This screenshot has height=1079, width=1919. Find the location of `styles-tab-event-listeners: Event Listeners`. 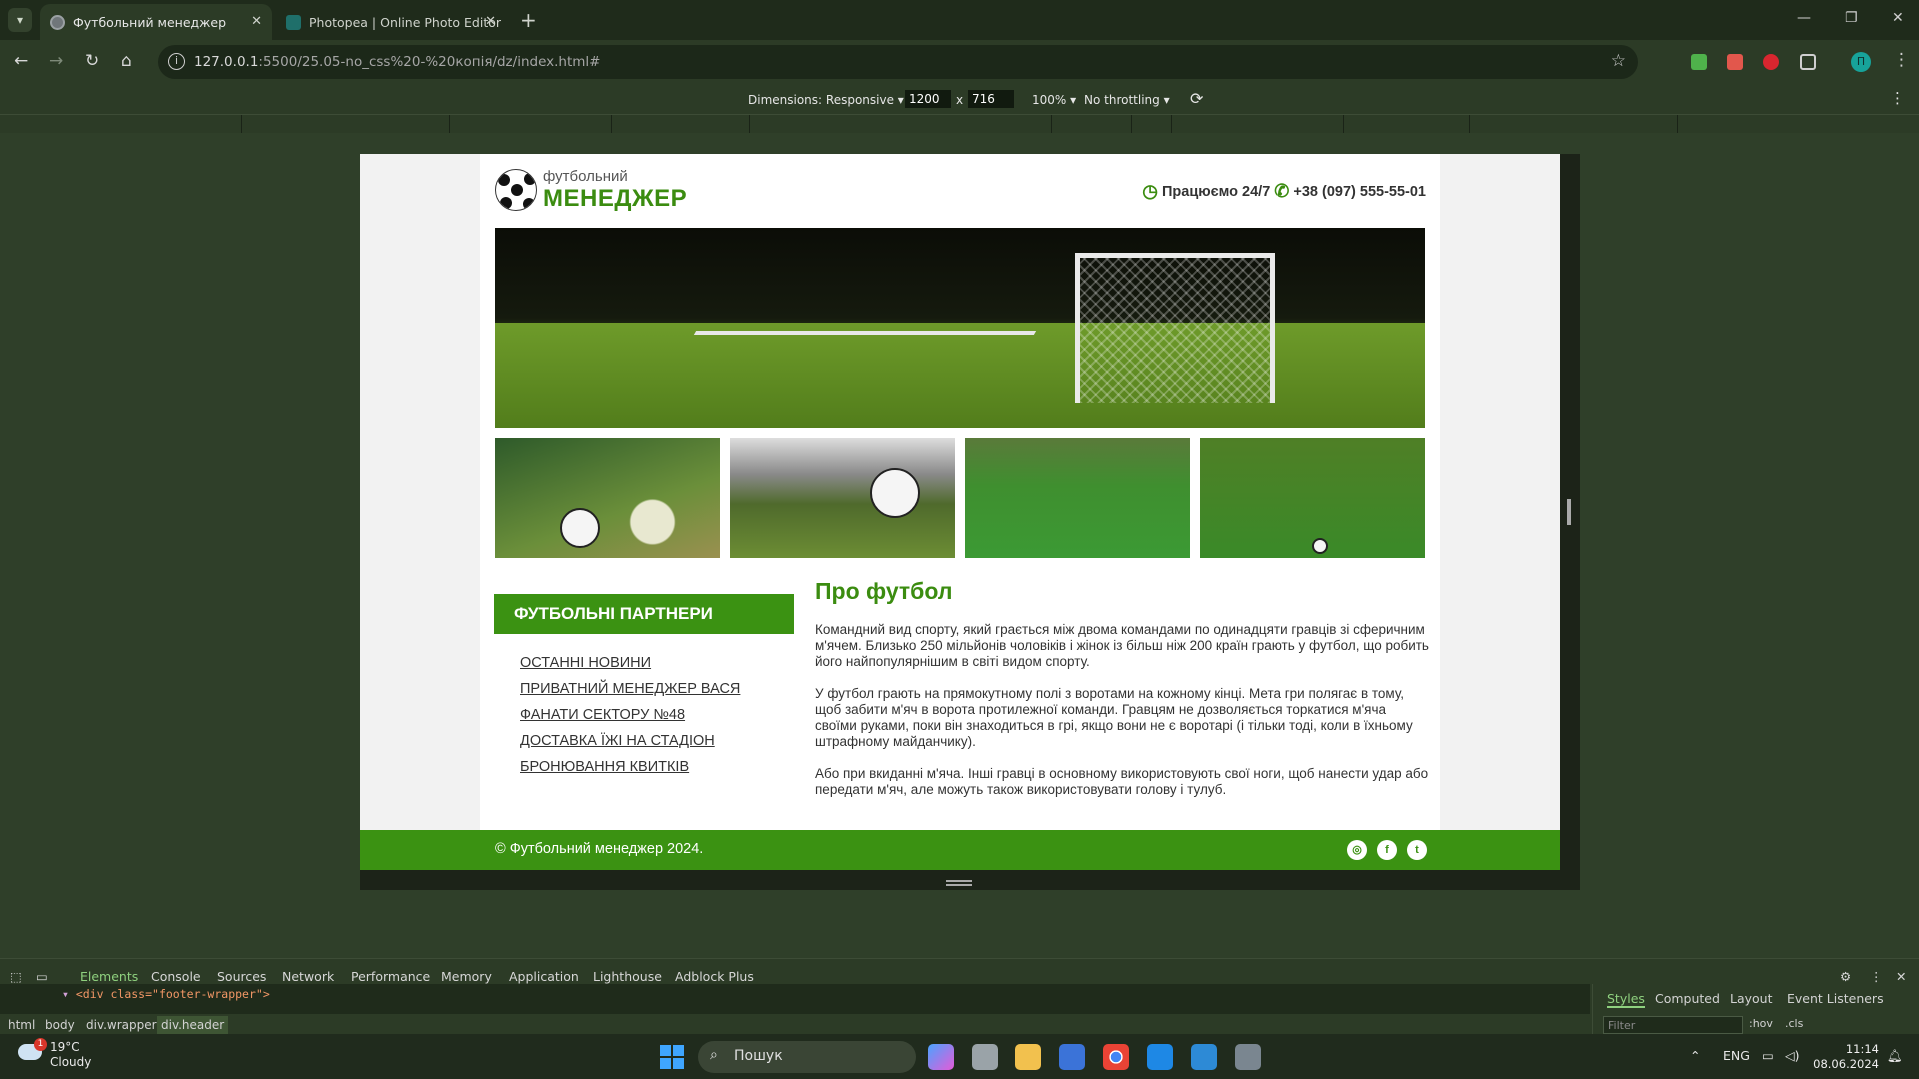

styles-tab-event-listeners: Event Listeners is located at coordinates (1835, 998).